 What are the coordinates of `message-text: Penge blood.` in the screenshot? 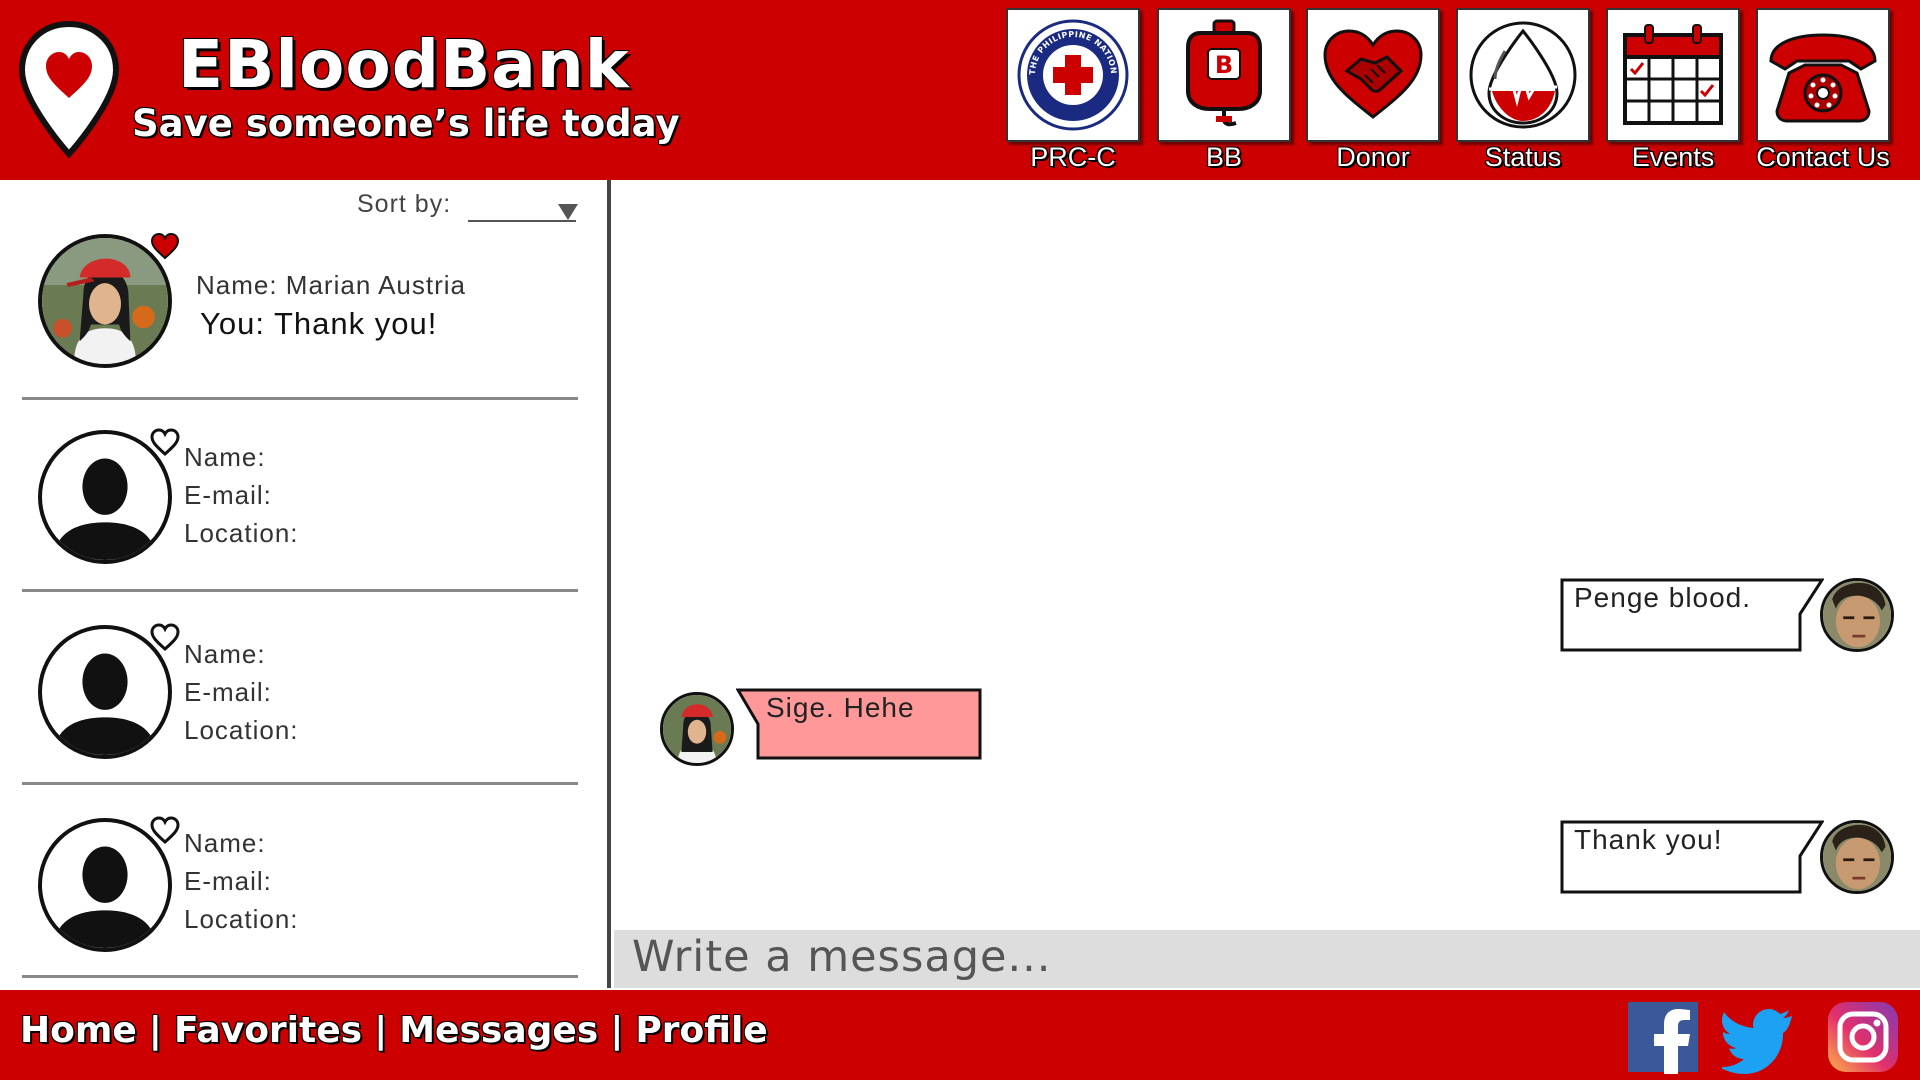 It's located at (1663, 597).